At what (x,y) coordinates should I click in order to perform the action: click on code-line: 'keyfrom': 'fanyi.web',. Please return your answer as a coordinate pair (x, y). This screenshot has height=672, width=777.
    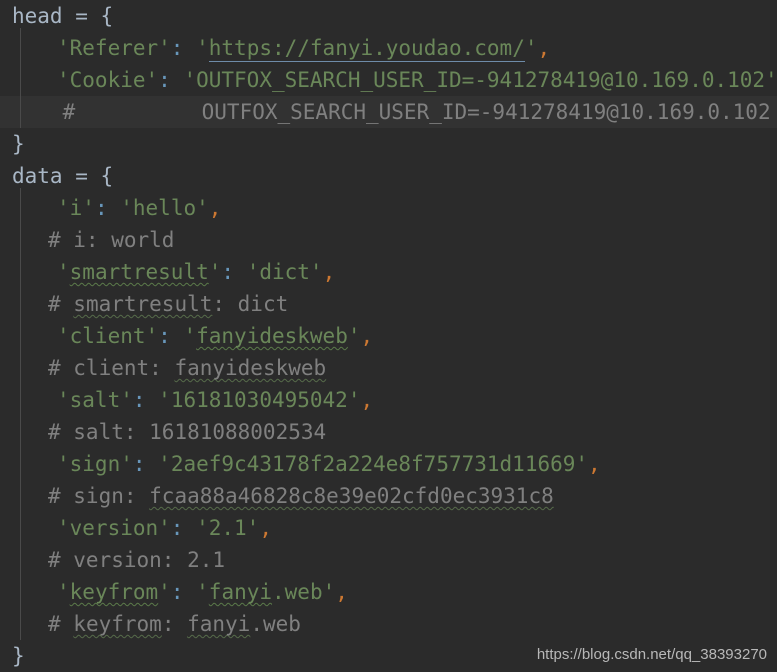
    Looking at the image, I should click on (388, 592).